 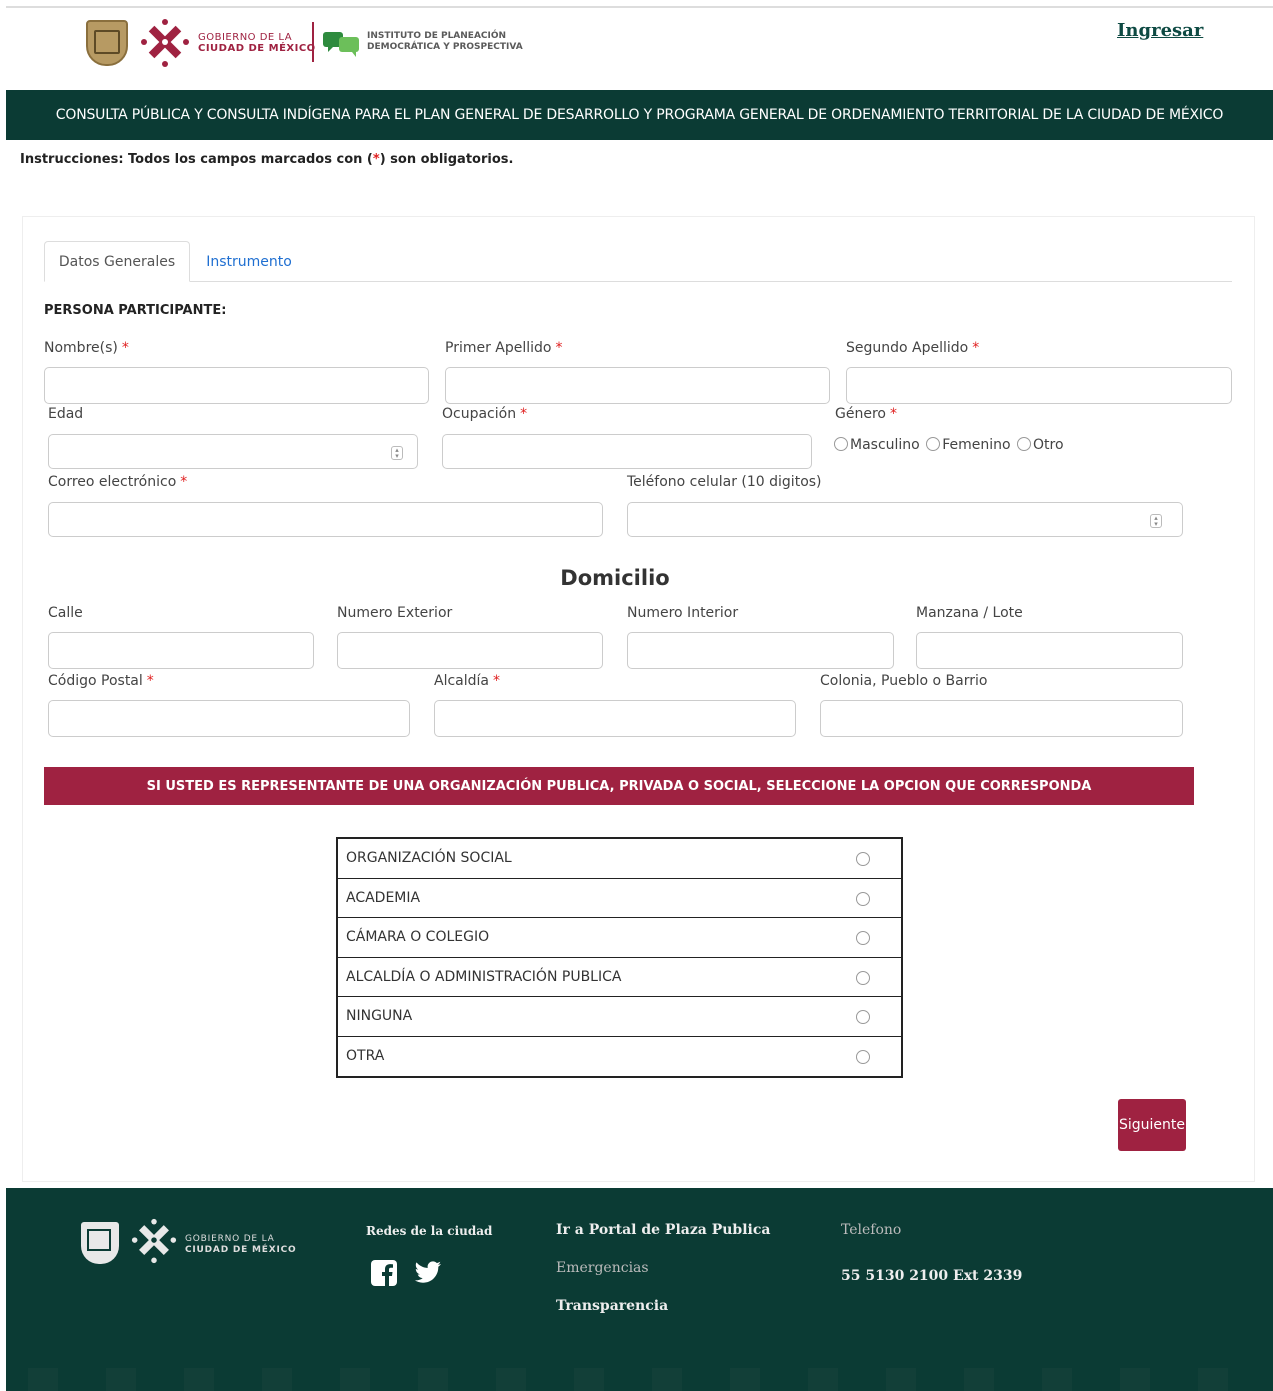 I want to click on org-option-label: ACADEMIA, so click(x=383, y=897).